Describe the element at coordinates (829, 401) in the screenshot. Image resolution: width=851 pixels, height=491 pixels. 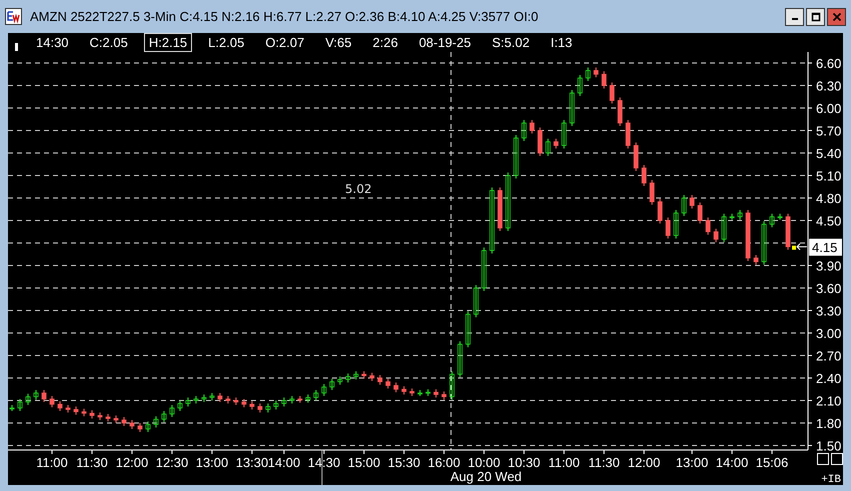
I see `price-axis-label: 2.10` at that location.